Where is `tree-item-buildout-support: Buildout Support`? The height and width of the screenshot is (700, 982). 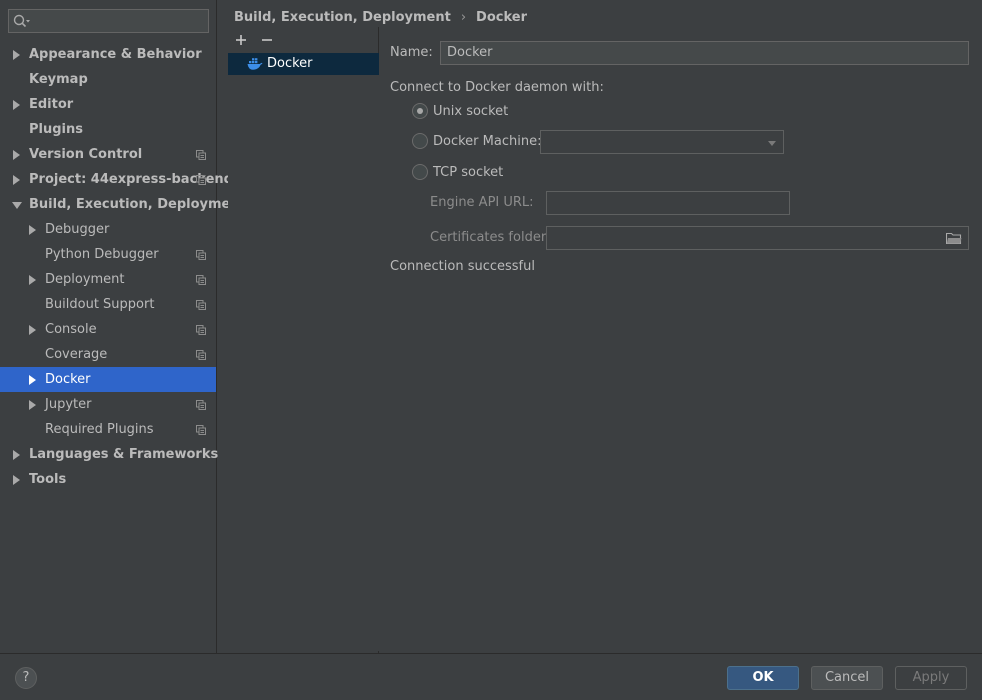 tree-item-buildout-support: Buildout Support is located at coordinates (108, 304).